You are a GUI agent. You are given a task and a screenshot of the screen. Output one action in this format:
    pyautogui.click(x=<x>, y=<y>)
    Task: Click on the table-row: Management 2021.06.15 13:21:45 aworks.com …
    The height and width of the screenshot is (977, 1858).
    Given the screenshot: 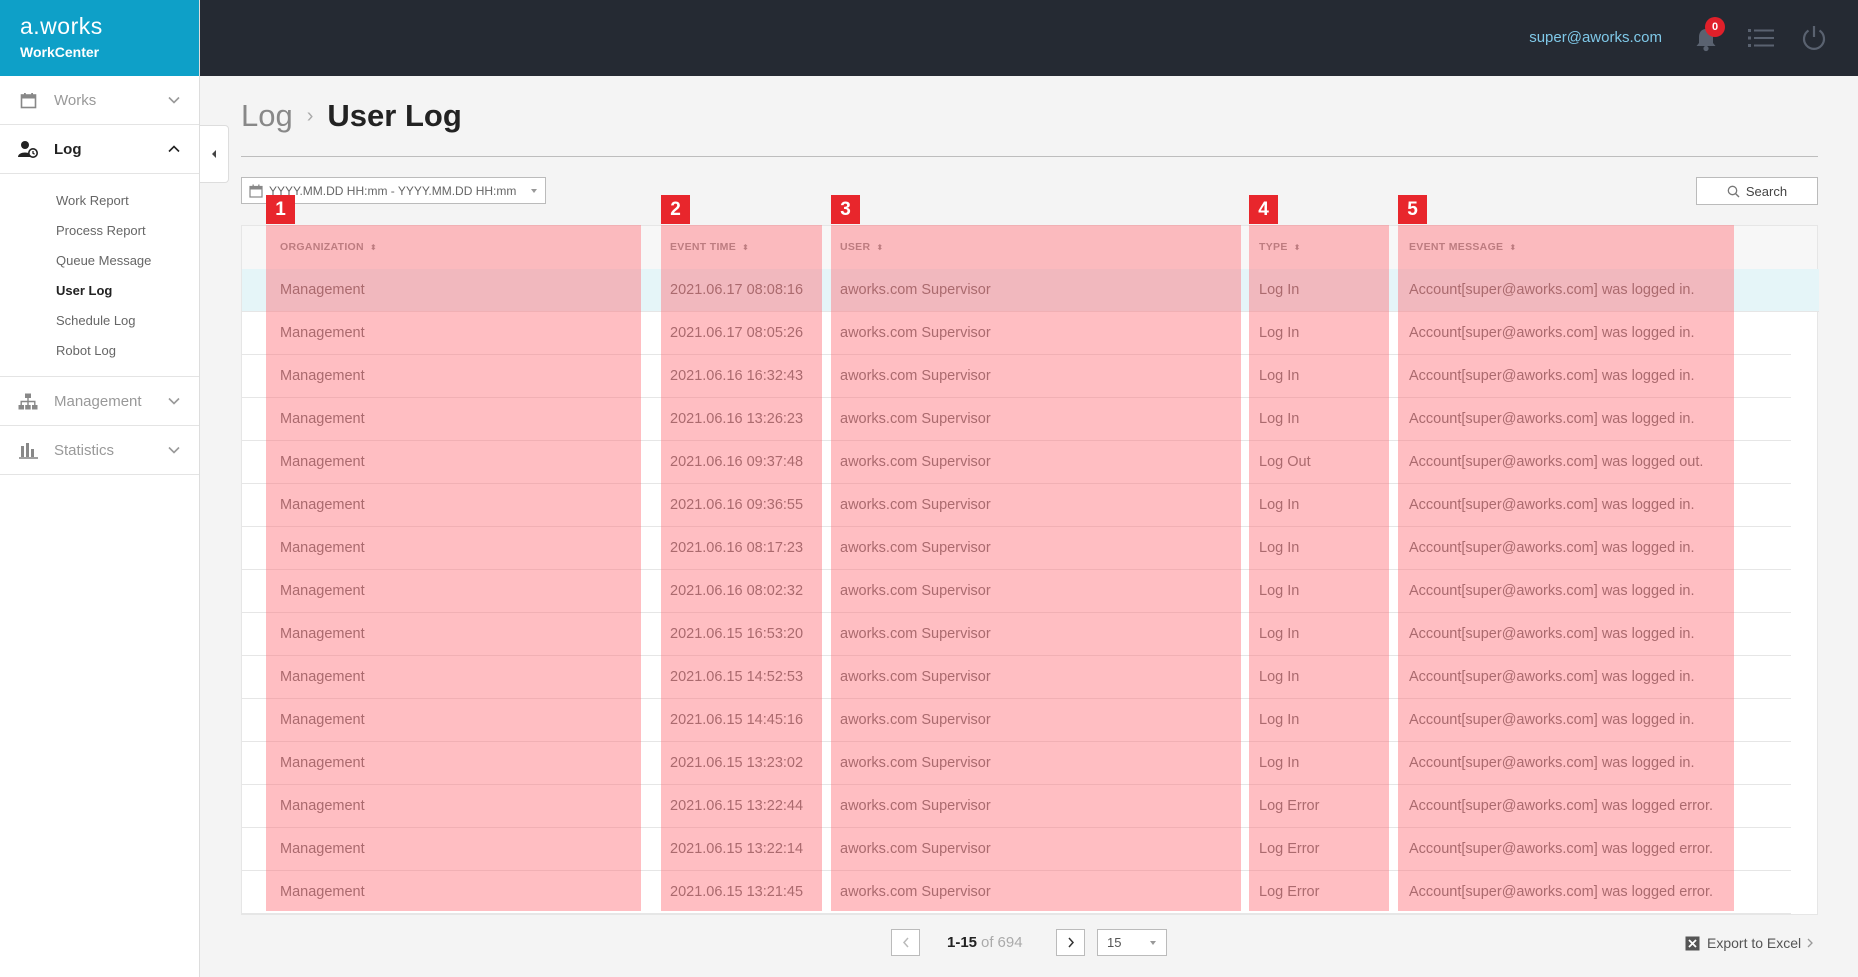 What is the action you would take?
    pyautogui.click(x=1016, y=892)
    